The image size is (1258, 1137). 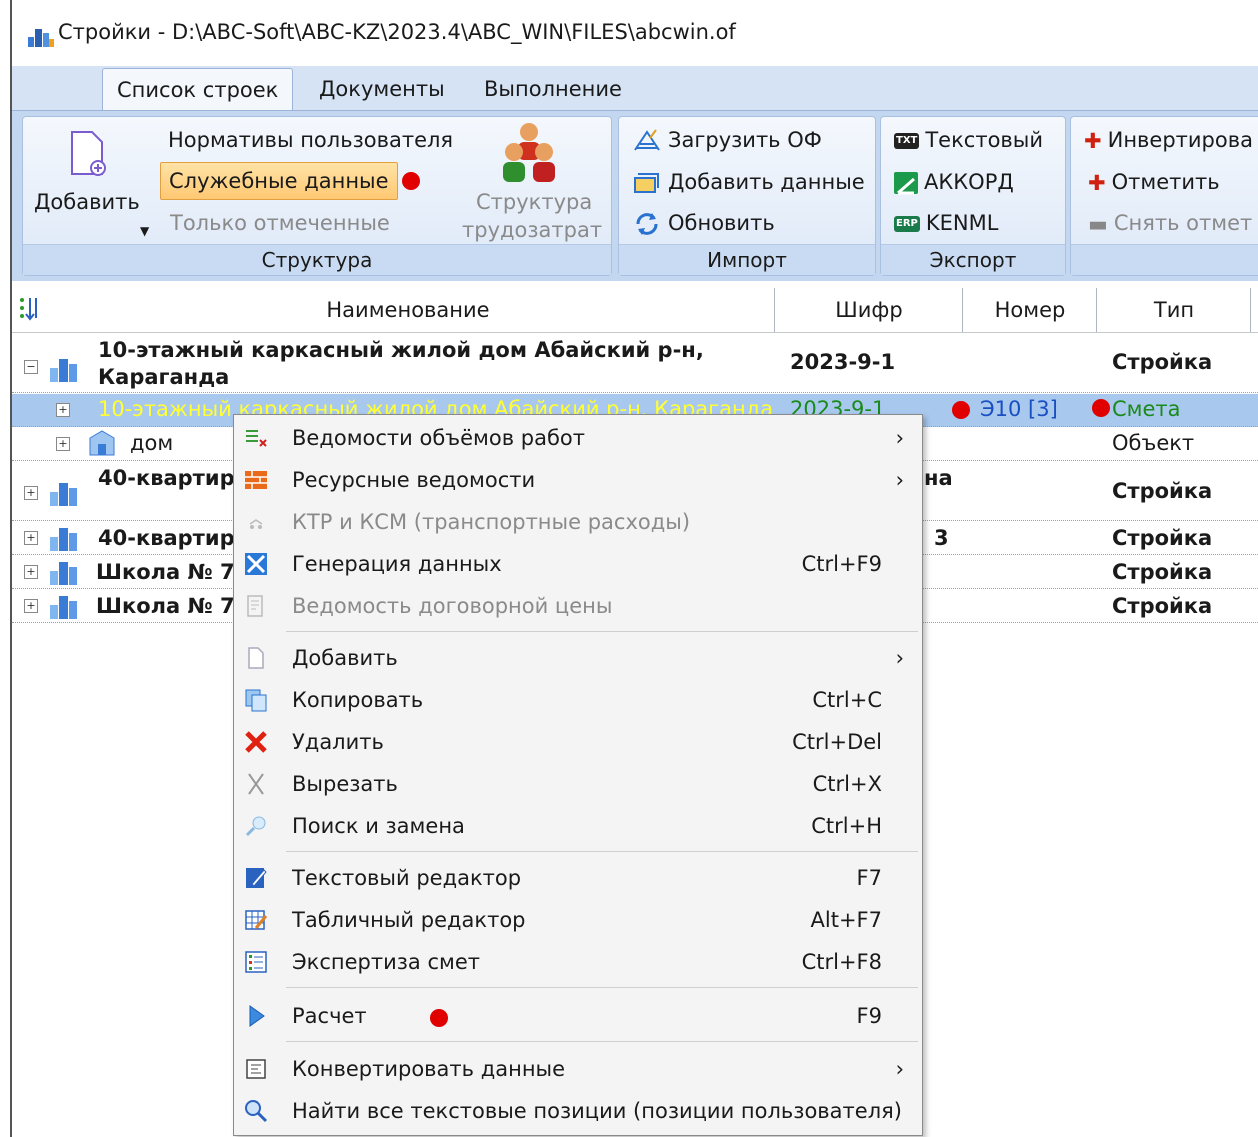 I want to click on labor-structure-button: Структура трудозатрат, so click(x=532, y=182).